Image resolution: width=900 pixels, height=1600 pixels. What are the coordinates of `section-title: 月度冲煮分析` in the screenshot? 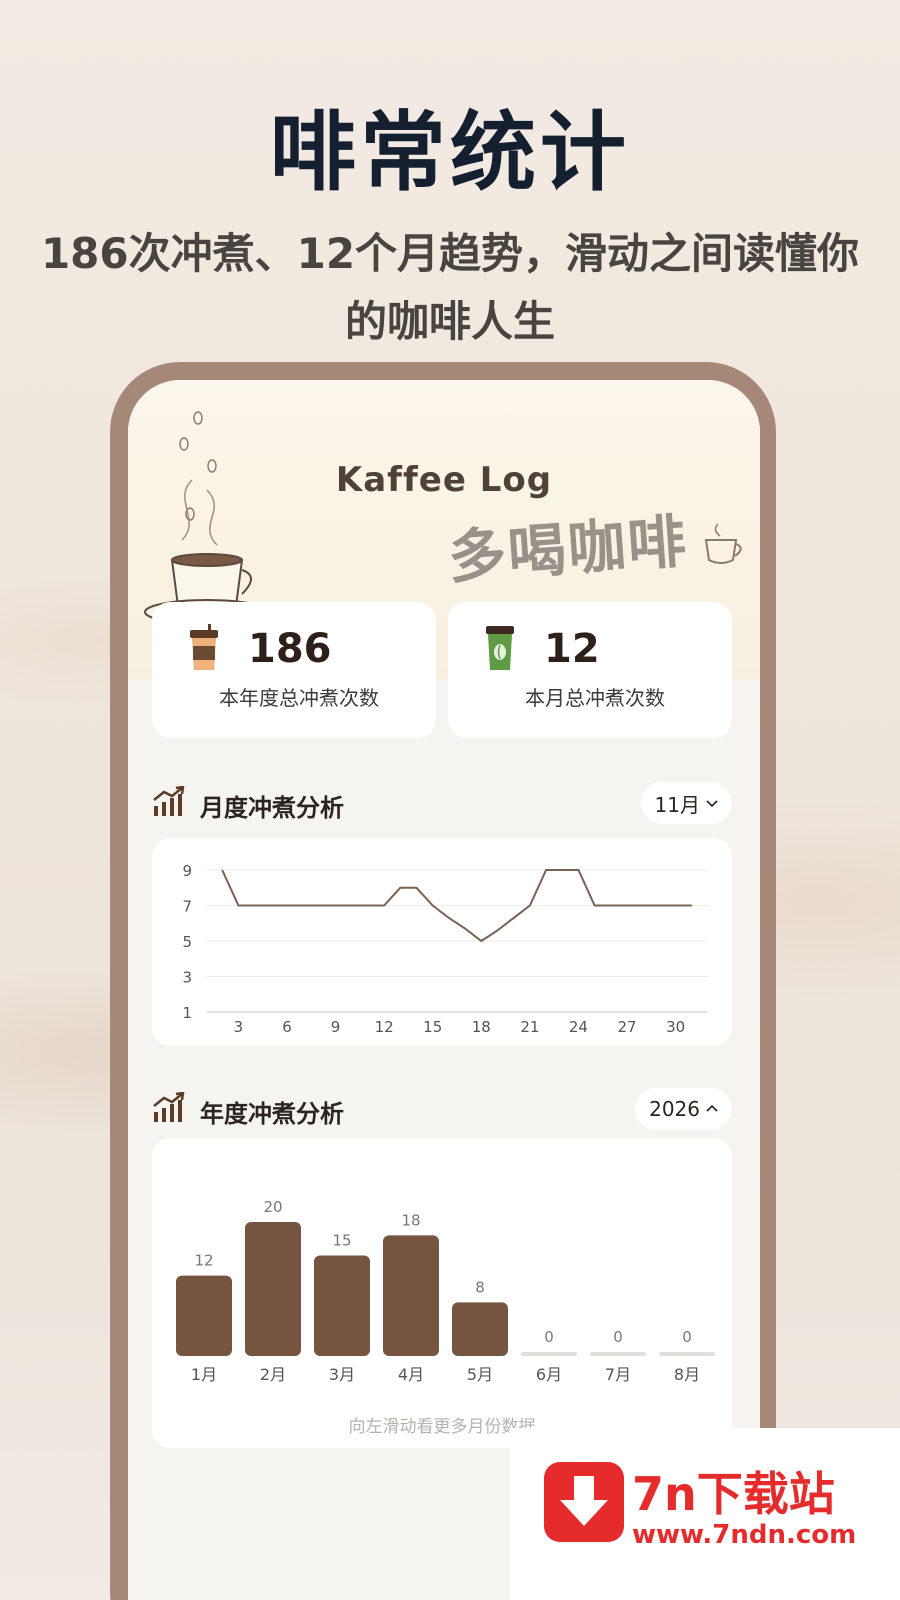 It's located at (272, 808).